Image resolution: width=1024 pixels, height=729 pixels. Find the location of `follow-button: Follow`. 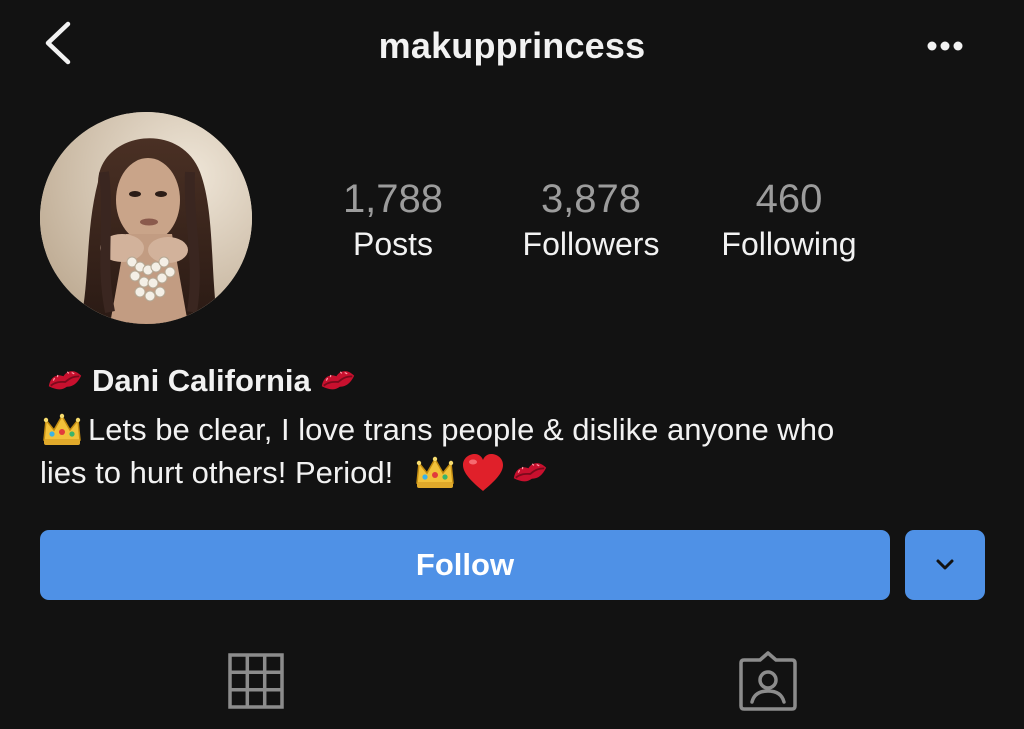

follow-button: Follow is located at coordinates (465, 565).